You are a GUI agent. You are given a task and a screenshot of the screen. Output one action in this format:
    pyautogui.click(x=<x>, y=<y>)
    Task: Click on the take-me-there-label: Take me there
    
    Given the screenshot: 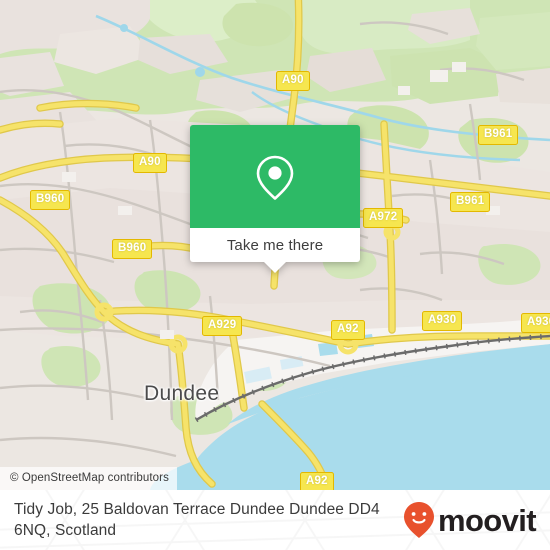 What is the action you would take?
    pyautogui.click(x=275, y=245)
    